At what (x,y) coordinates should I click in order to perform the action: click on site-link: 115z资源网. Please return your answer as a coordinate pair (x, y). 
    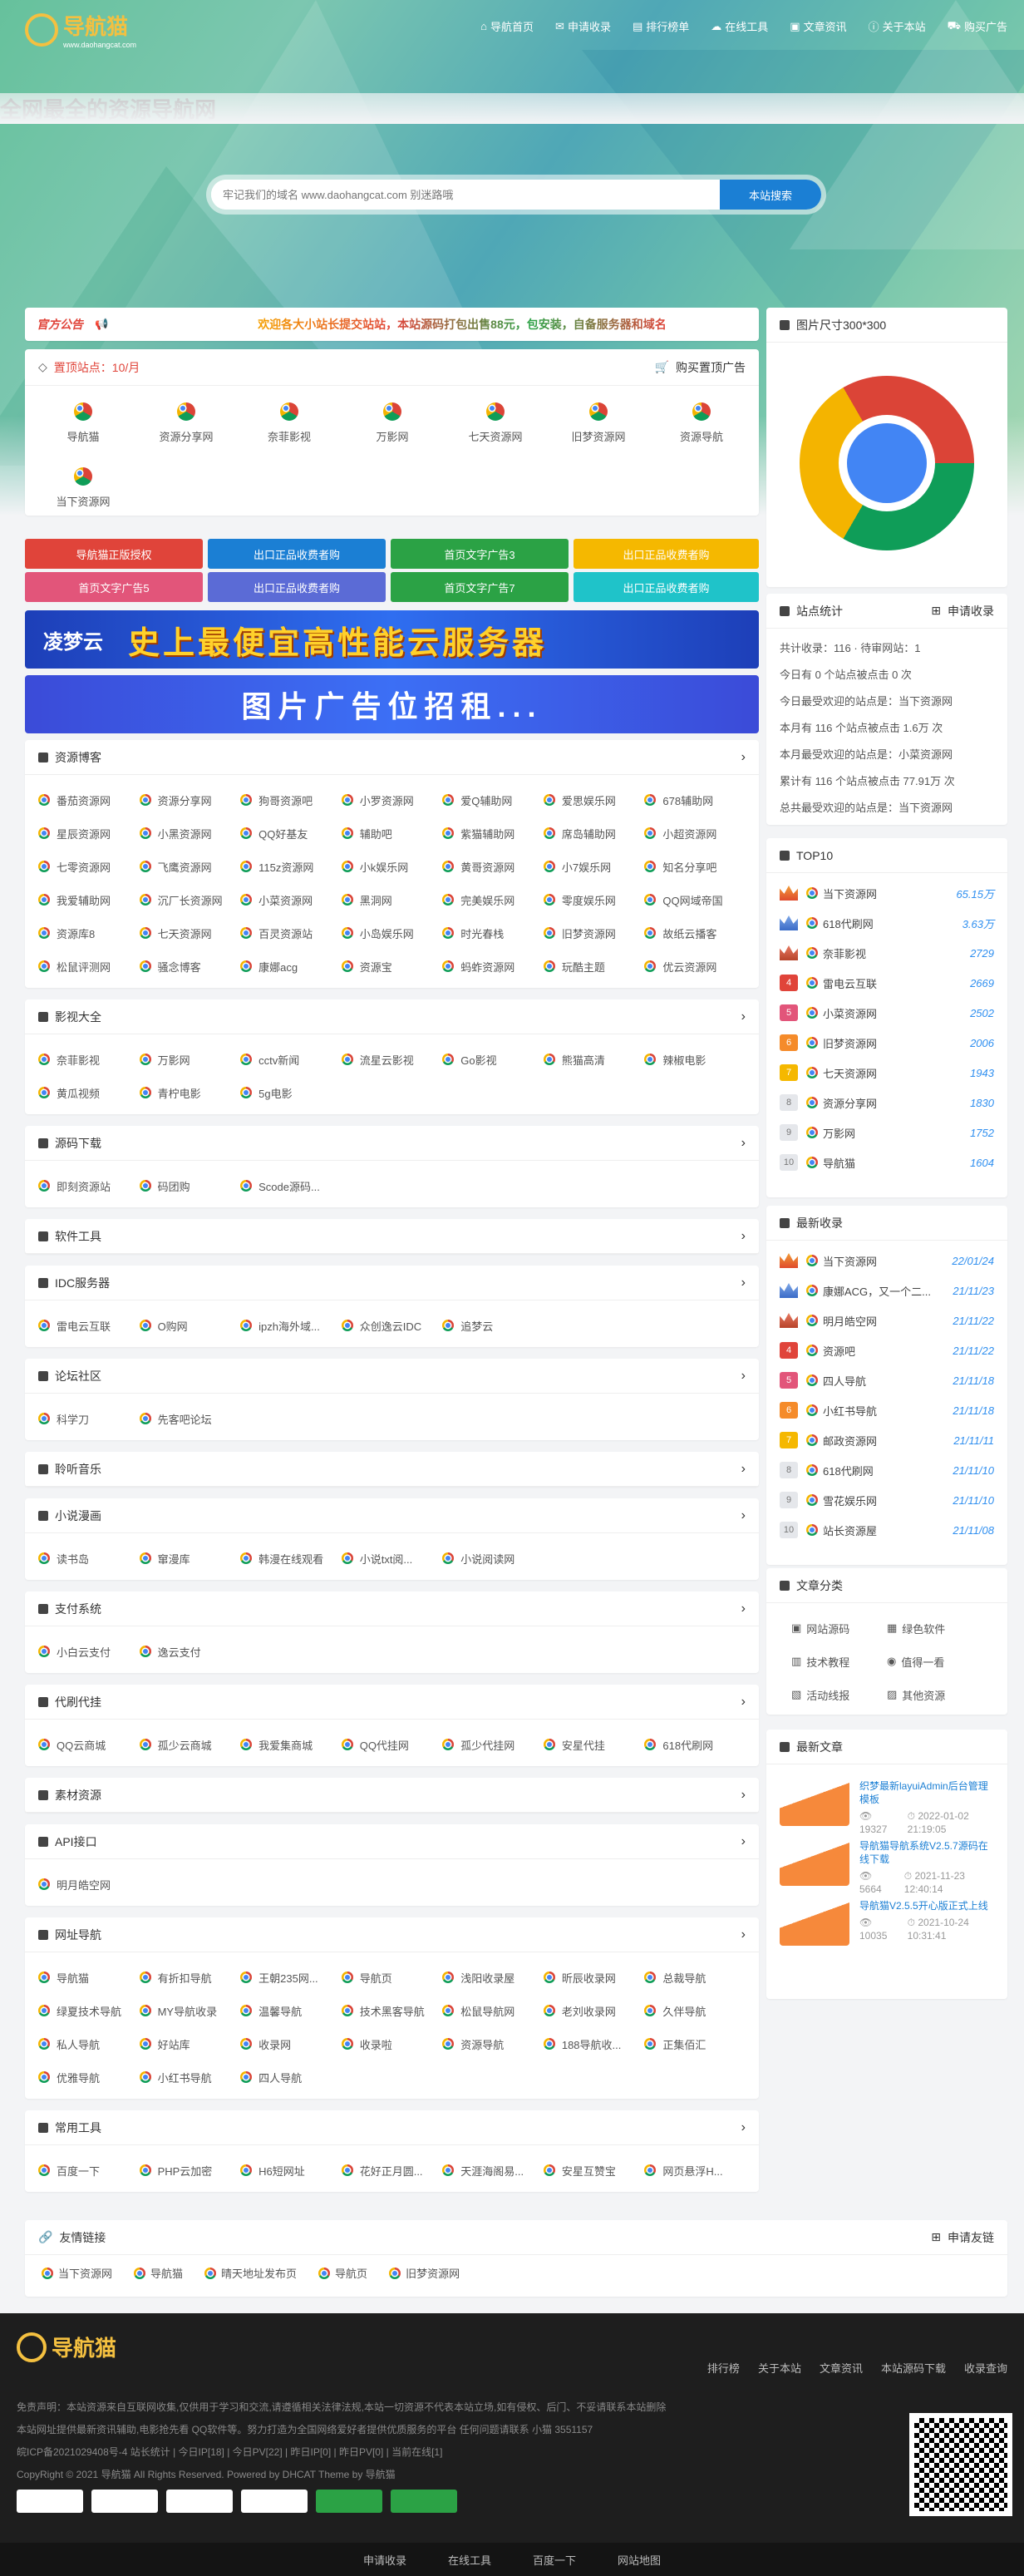
    Looking at the image, I should click on (291, 866).